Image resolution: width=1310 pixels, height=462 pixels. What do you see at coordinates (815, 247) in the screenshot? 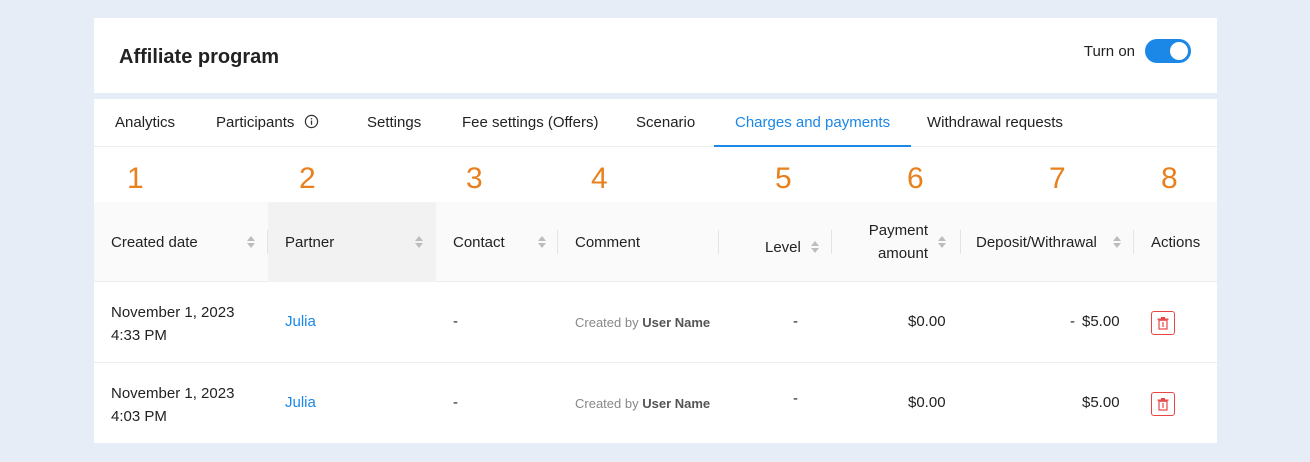
I see `sort-level-icon` at bounding box center [815, 247].